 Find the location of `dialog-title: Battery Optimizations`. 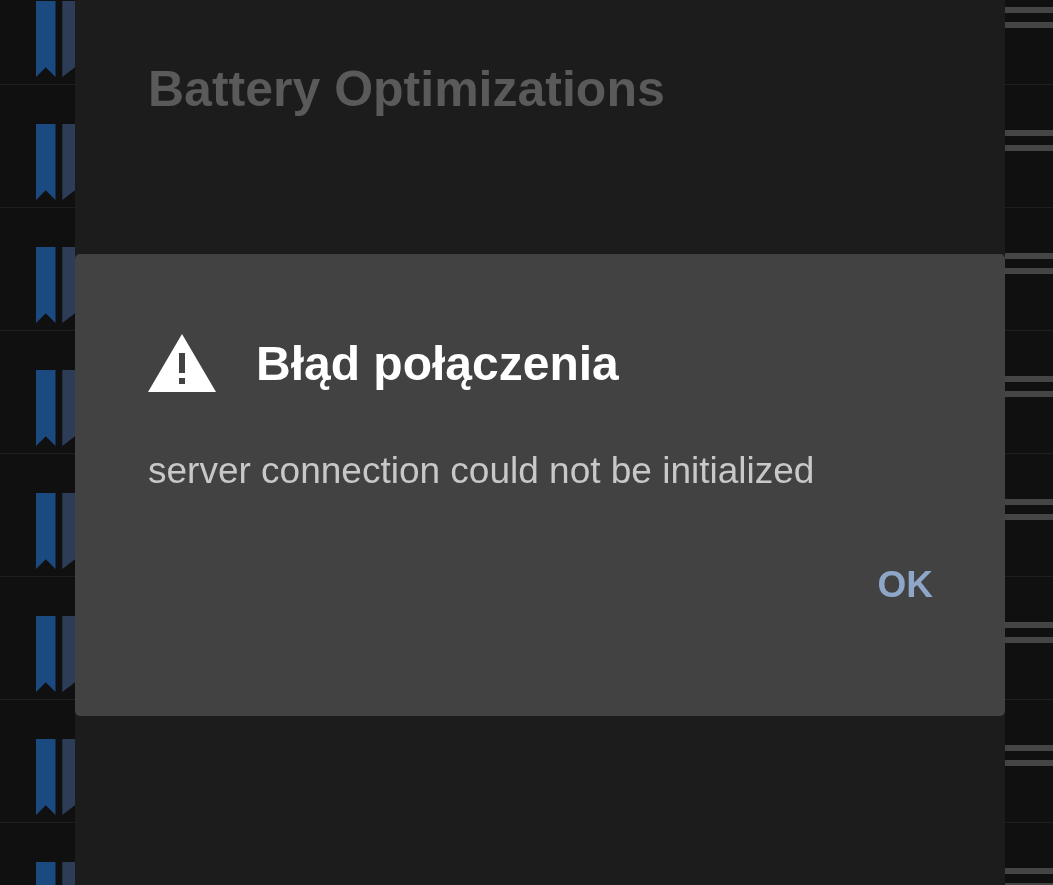

dialog-title: Battery Optimizations is located at coordinates (407, 89).